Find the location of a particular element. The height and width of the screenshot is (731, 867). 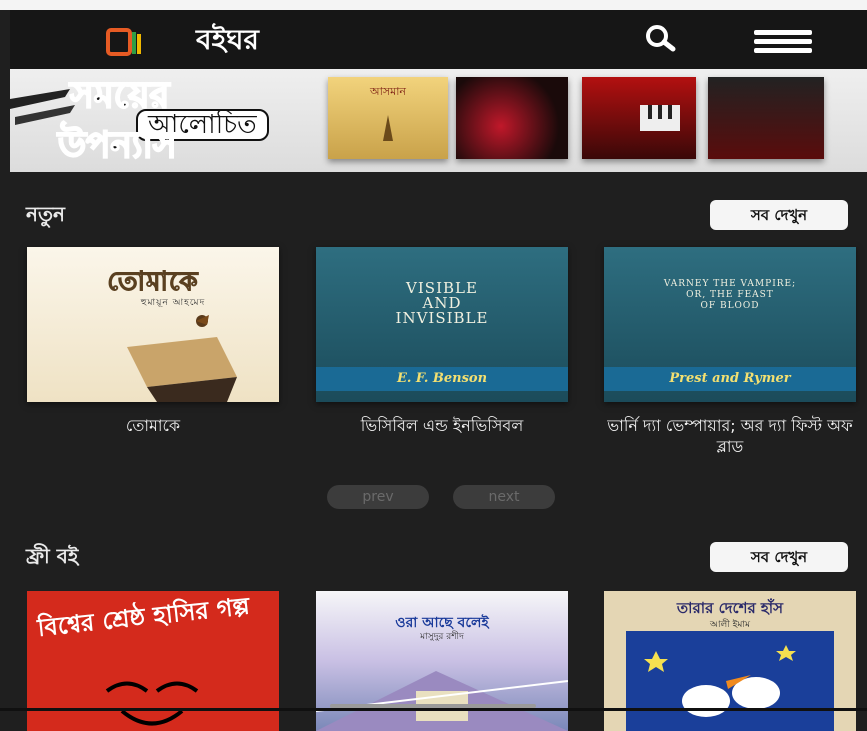

see-all-new-button: সব দেখুন is located at coordinates (779, 215).